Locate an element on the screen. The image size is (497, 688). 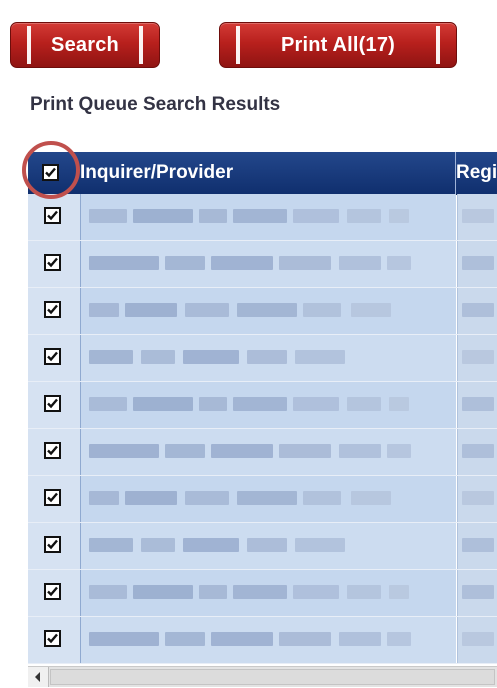
grid-header: Inquirer/Provider Regist is located at coordinates (262, 173).